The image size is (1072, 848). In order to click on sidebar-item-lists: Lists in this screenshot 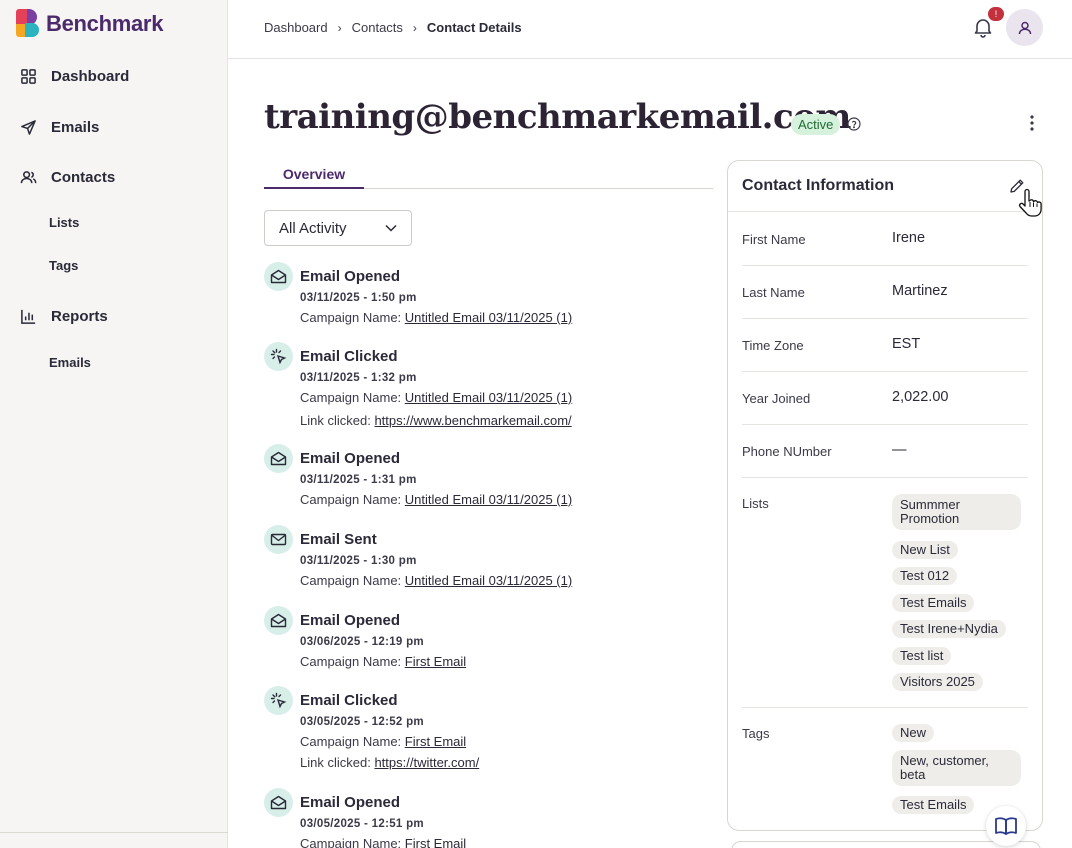, I will do `click(64, 222)`.